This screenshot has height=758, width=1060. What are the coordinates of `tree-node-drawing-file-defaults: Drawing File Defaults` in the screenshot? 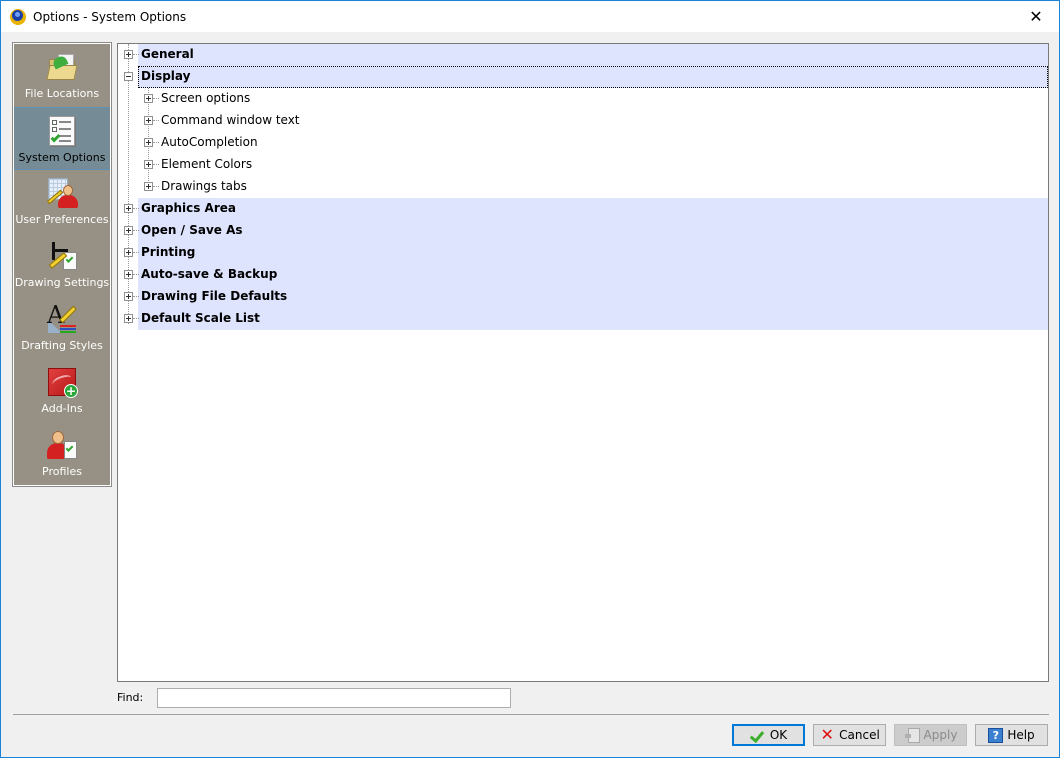 It's located at (583, 297).